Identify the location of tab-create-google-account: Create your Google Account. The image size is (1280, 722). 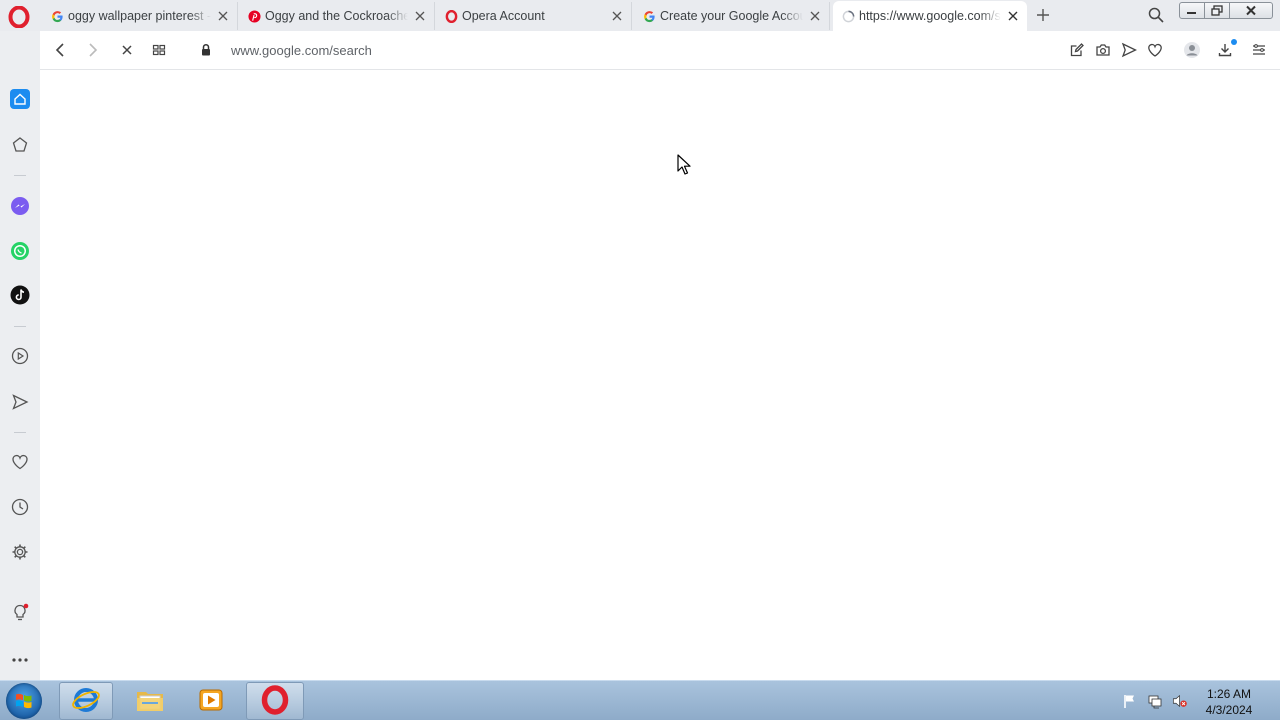
(732, 16).